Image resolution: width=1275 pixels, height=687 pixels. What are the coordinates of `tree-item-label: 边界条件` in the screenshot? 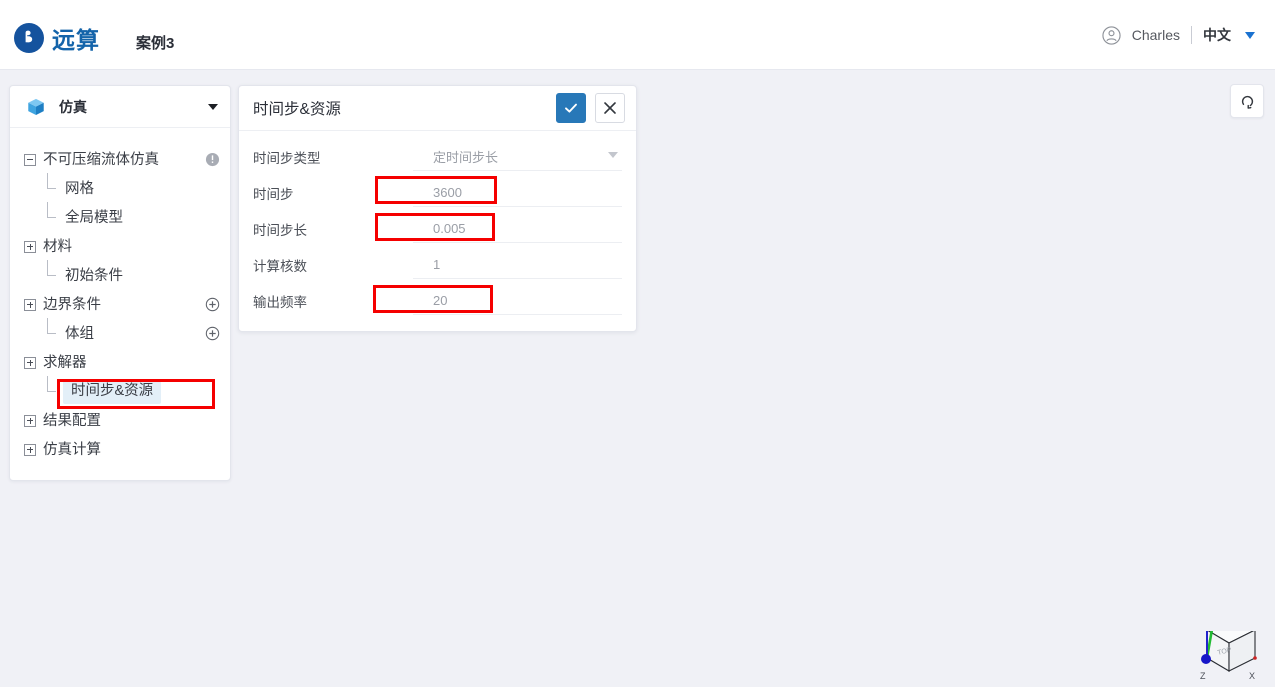 It's located at (72, 304).